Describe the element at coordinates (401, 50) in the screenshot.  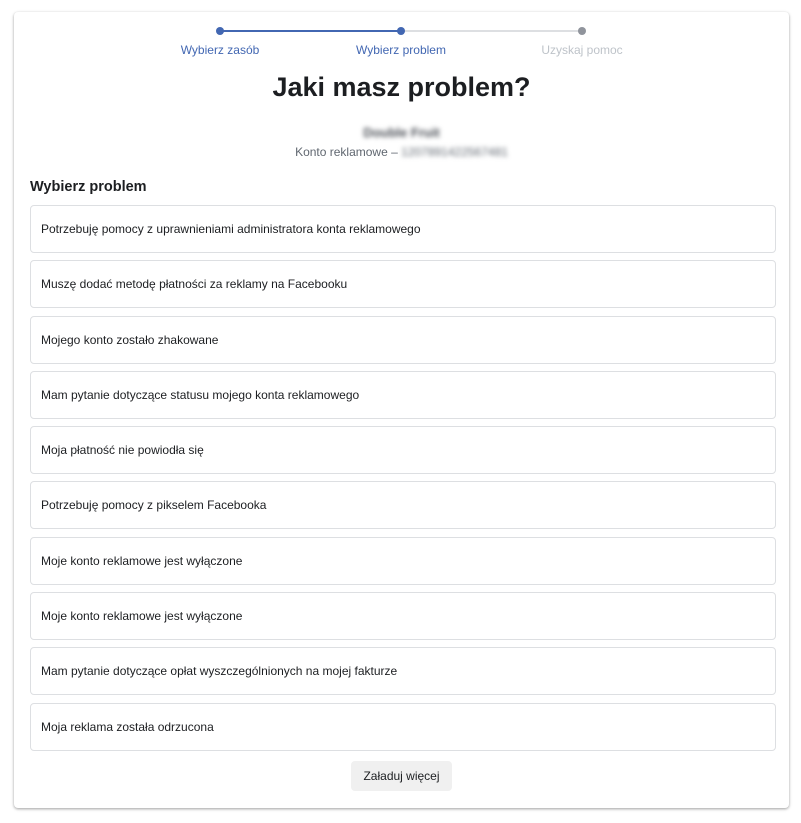
I see `step-2-label: Wybierz problem` at that location.